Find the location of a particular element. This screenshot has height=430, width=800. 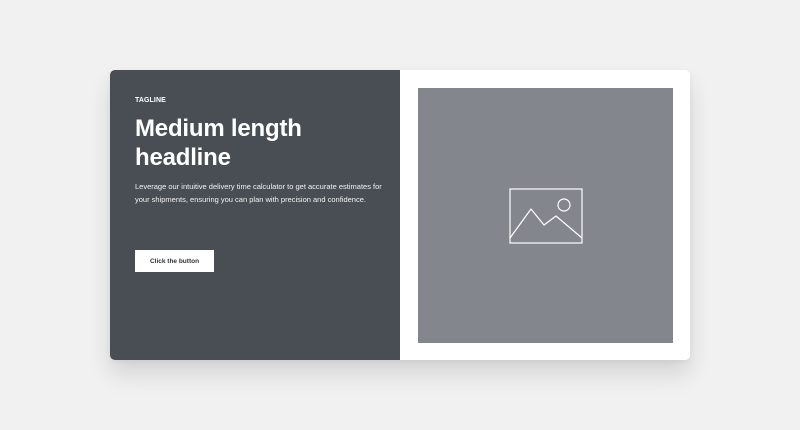

image-placeholder-icon is located at coordinates (546, 216).